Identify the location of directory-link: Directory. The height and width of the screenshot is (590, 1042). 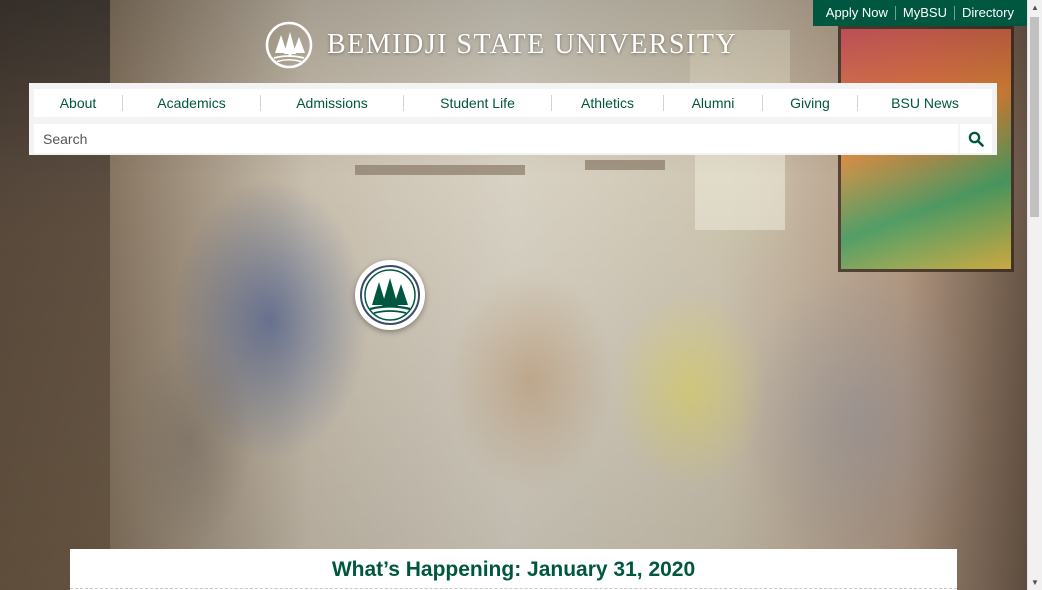
(987, 13).